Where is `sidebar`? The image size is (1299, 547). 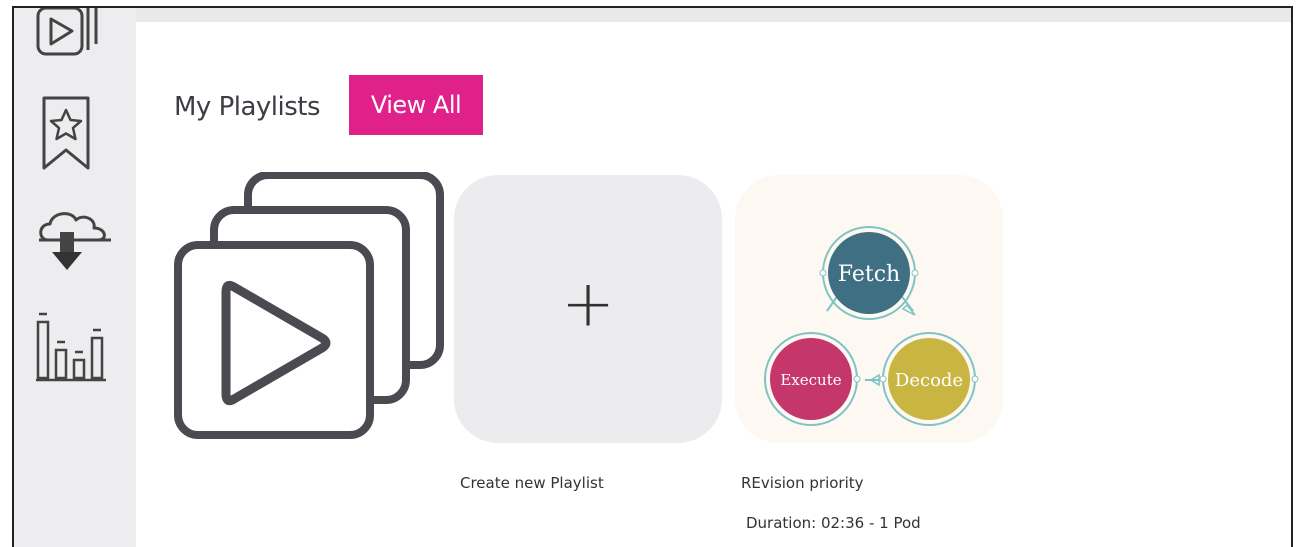 sidebar is located at coordinates (75, 277).